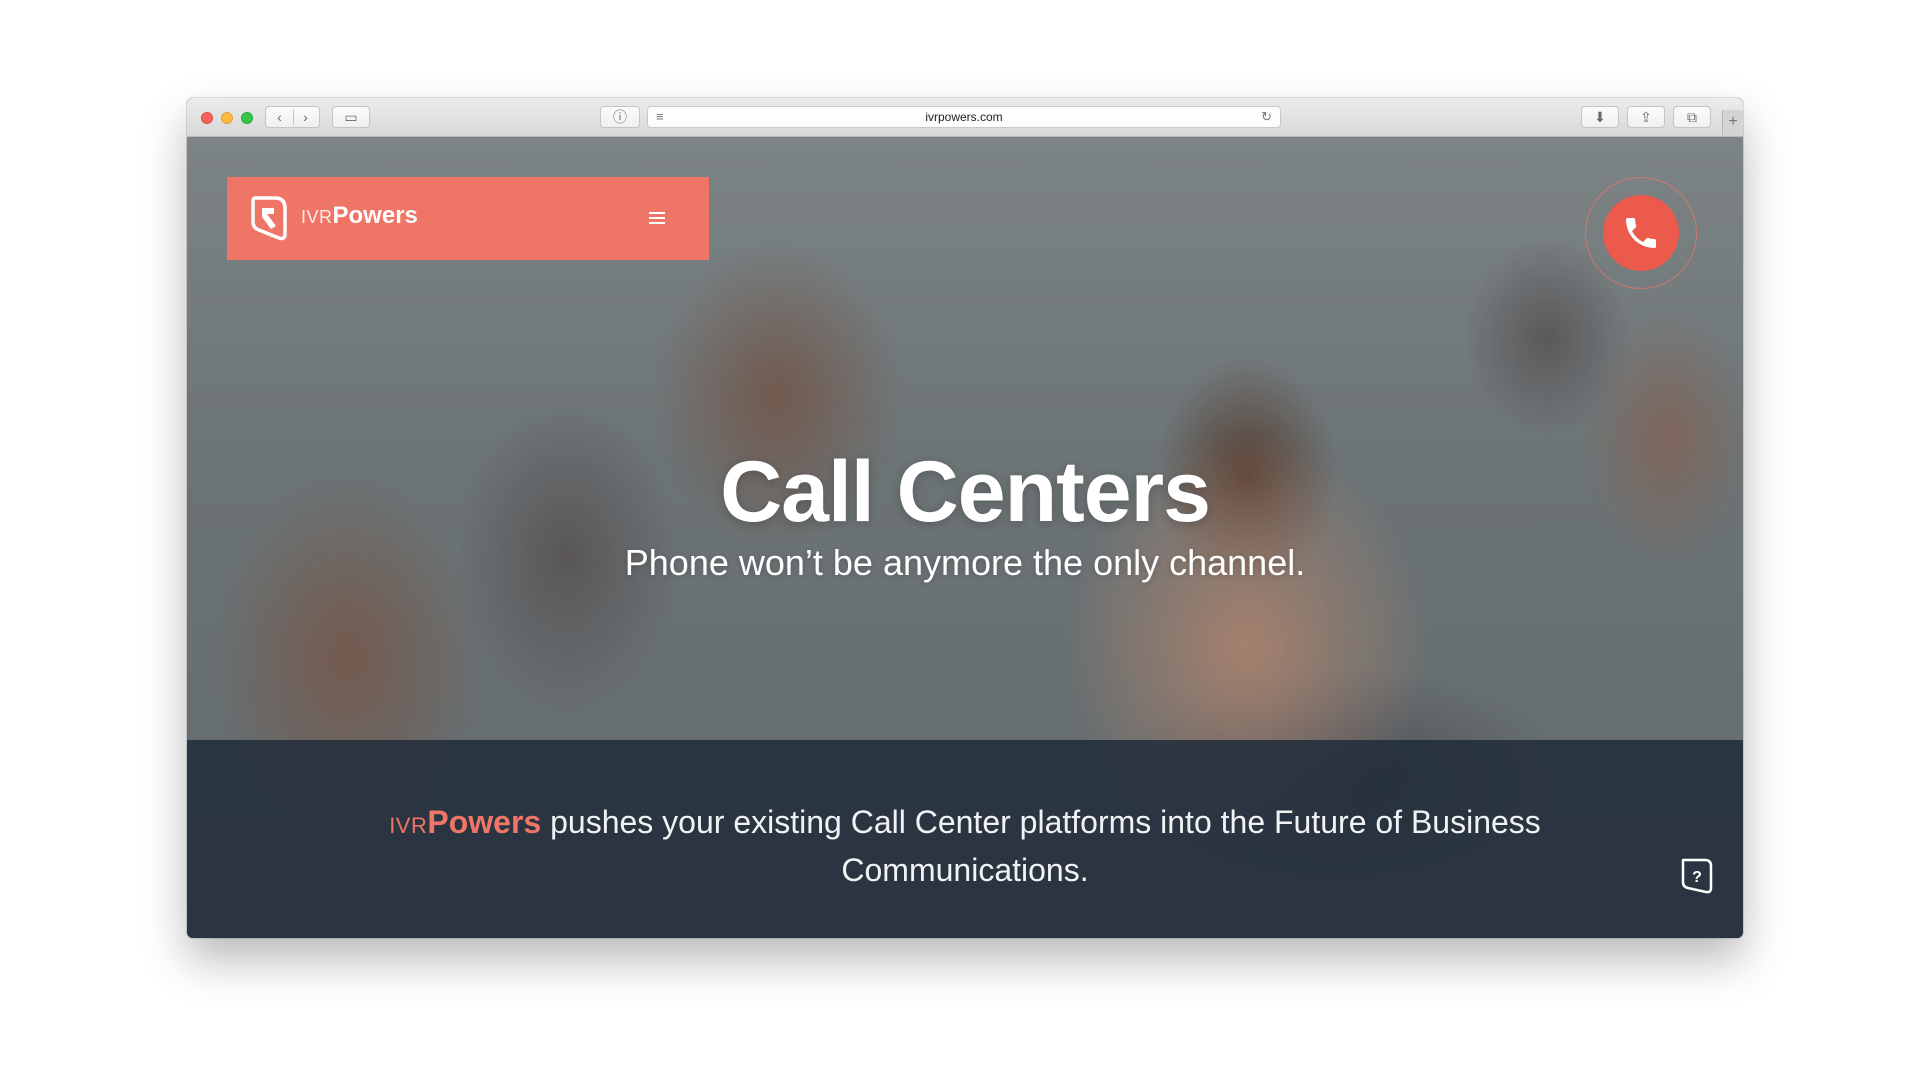 This screenshot has width=1920, height=1080. What do you see at coordinates (1732, 123) in the screenshot?
I see `new-tab-button: +` at bounding box center [1732, 123].